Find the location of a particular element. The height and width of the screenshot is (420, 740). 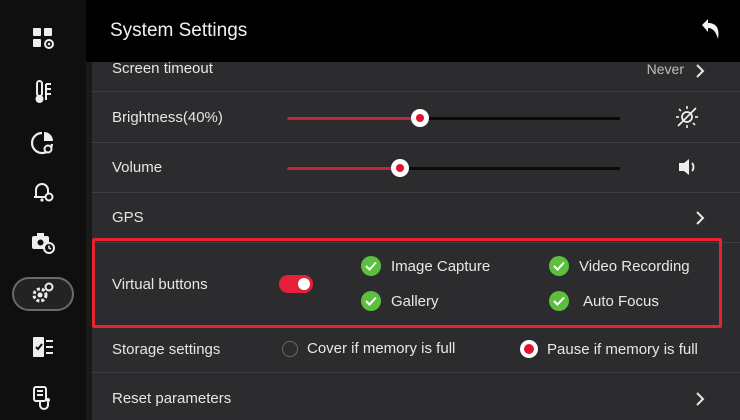

brightness-off-icon is located at coordinates (687, 119).